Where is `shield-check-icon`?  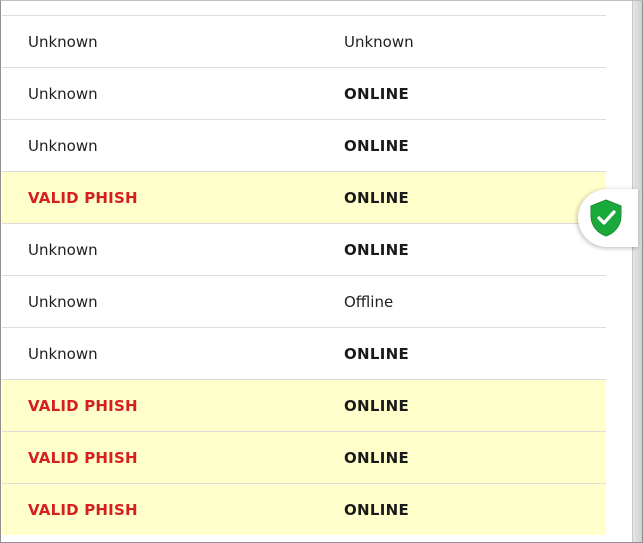 shield-check-icon is located at coordinates (606, 218).